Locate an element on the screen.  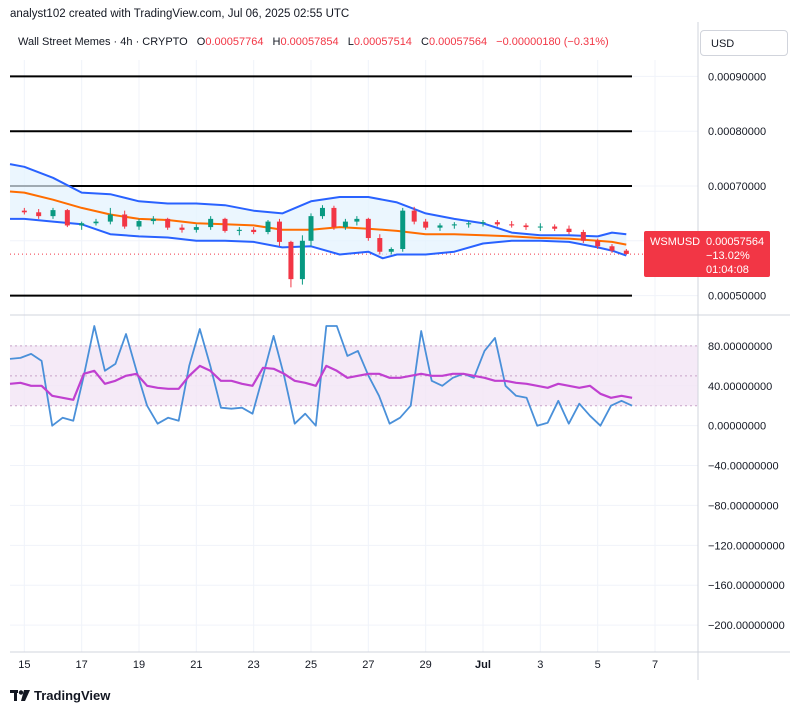
stoch-tick-label: 40.00000000 is located at coordinates (740, 387).